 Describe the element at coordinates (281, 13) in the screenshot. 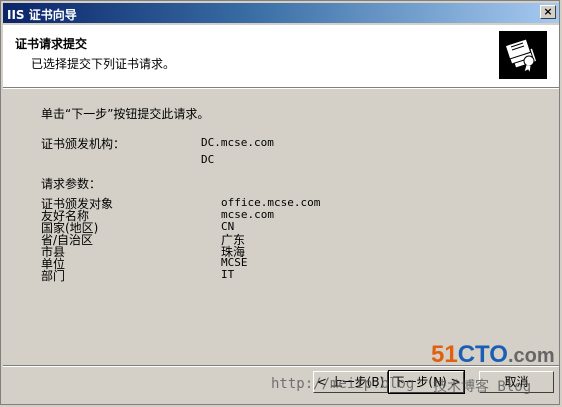

I see `title-bar: IIS 证书向导 ×` at that location.